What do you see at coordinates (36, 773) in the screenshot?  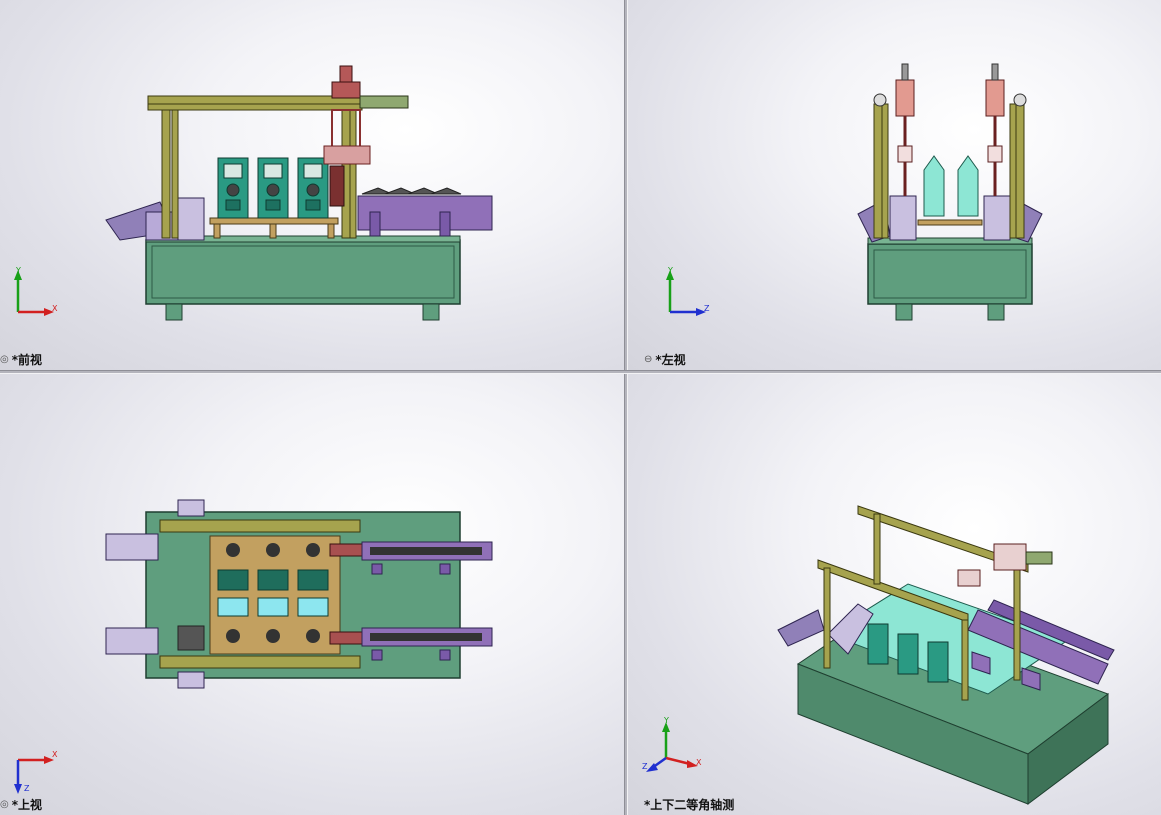 I see `axis-triad-top: X Z` at bounding box center [36, 773].